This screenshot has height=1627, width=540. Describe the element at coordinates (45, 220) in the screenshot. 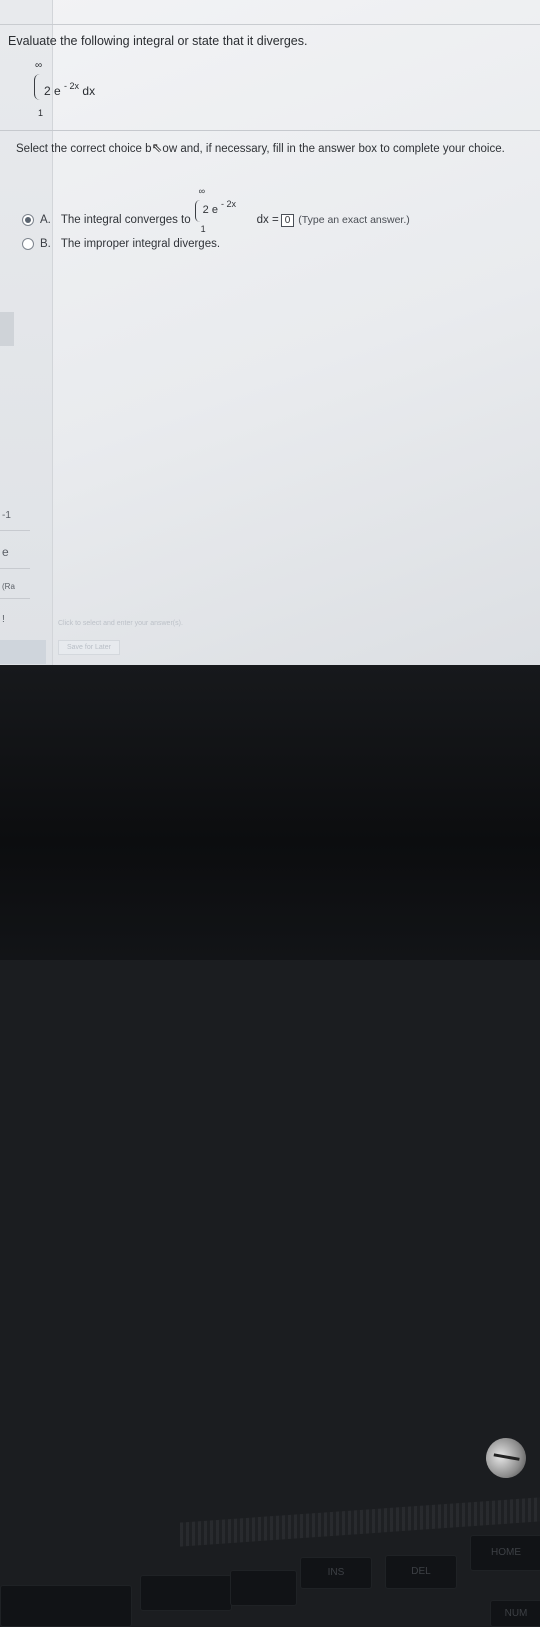

I see `choice-a-letter: A.` at that location.